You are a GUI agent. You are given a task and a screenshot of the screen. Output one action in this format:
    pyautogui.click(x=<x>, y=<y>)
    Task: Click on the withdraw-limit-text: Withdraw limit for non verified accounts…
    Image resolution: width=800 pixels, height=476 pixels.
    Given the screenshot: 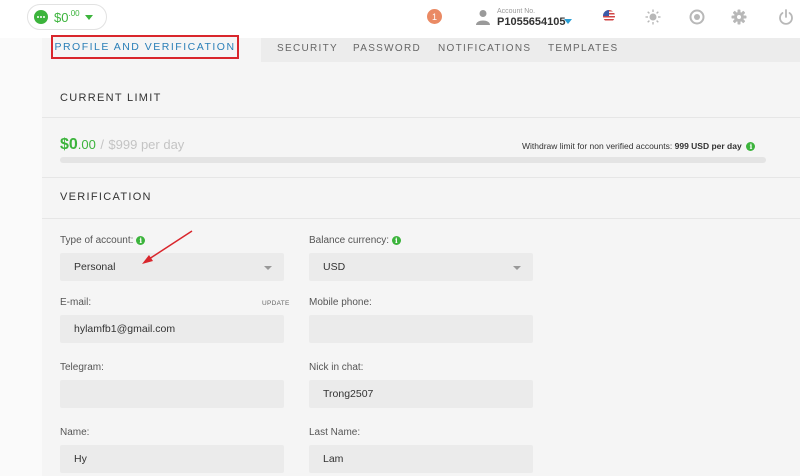 What is the action you would take?
    pyautogui.click(x=597, y=146)
    